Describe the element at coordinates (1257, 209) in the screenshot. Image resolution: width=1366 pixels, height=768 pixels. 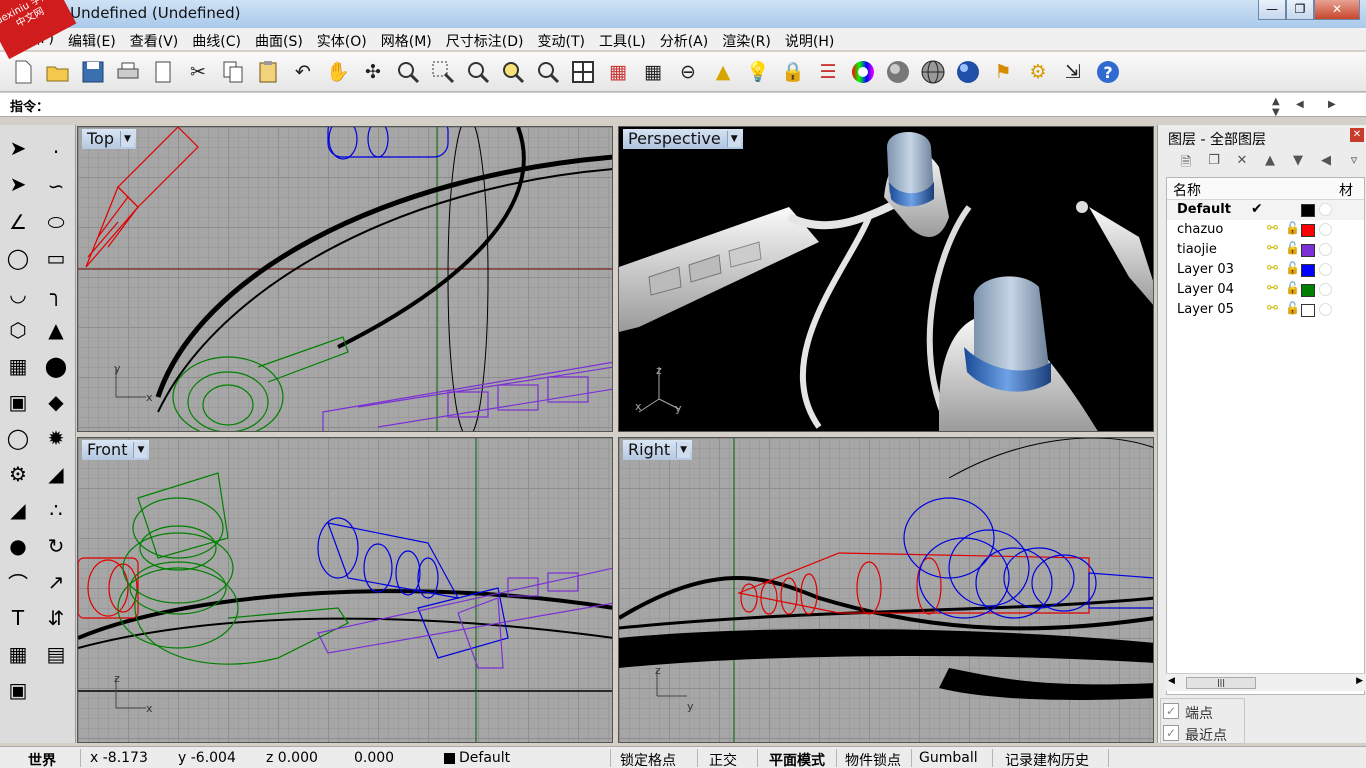
I see `current-layer-check: ✔` at that location.